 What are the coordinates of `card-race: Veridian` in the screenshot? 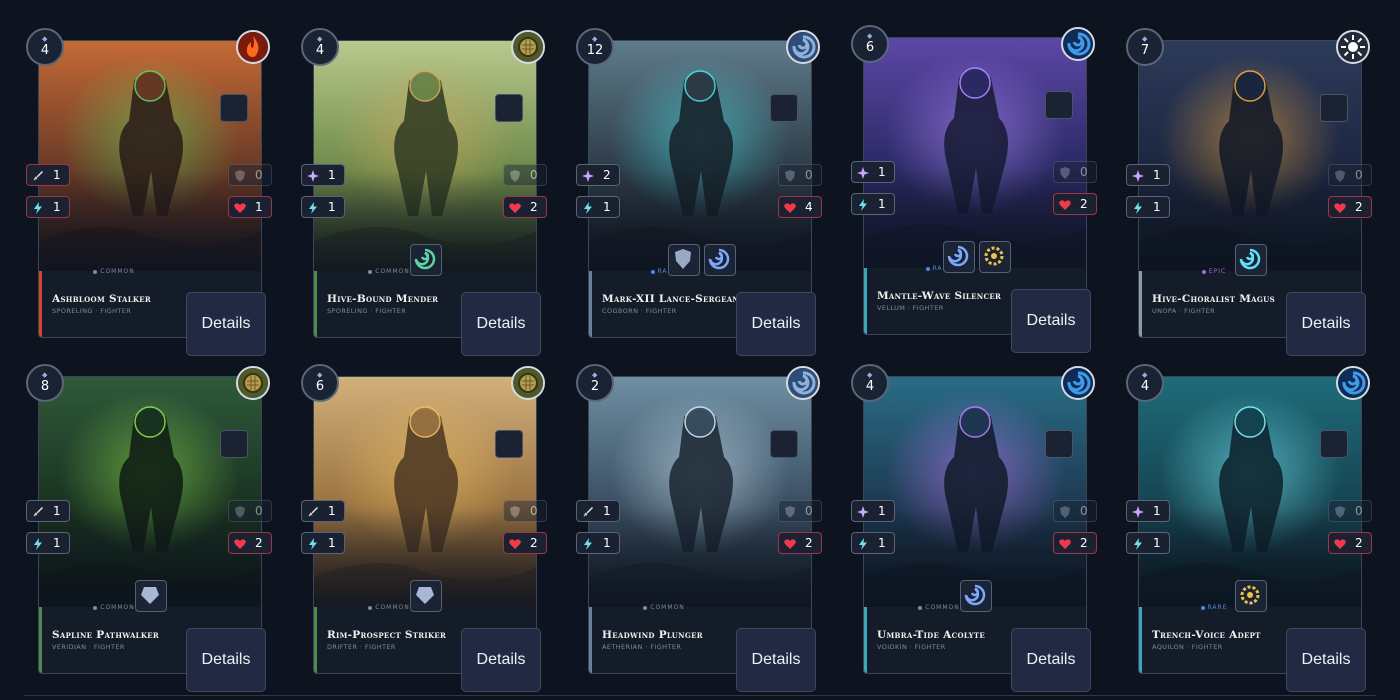 It's located at (69, 647).